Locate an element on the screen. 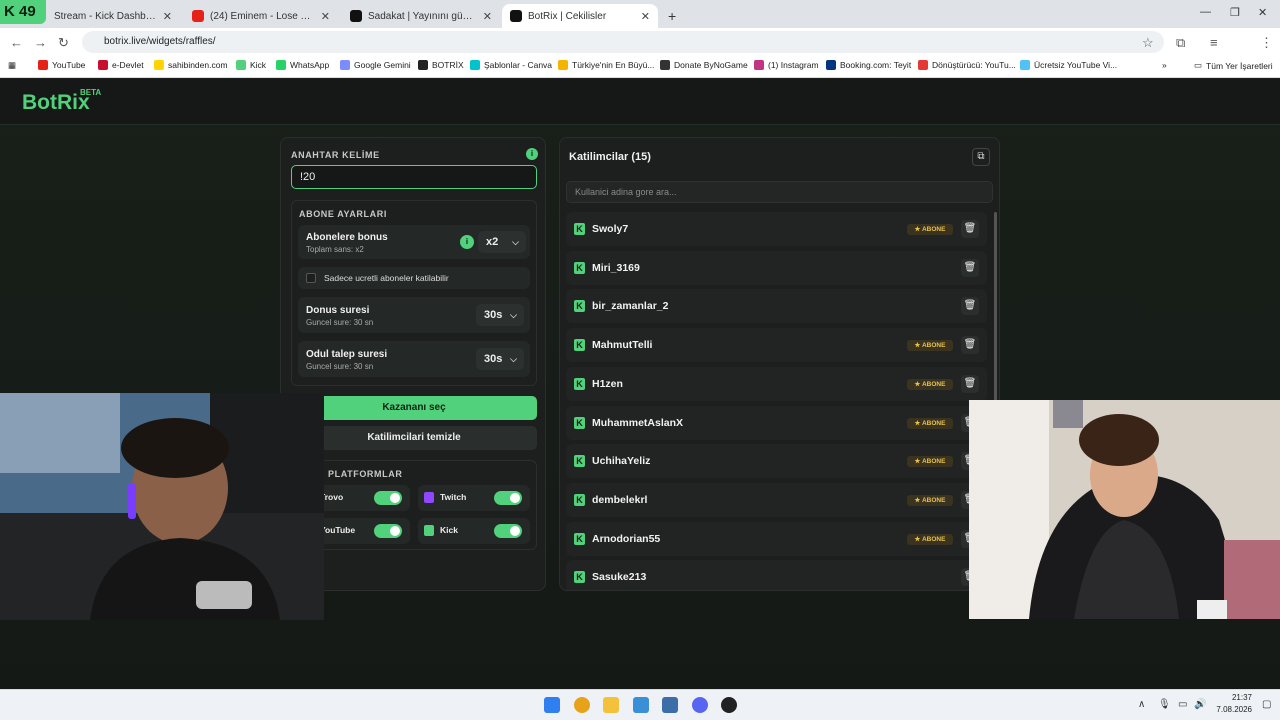 This screenshot has width=1280, height=720. menu-icon: ⋮ is located at coordinates (1266, 43).